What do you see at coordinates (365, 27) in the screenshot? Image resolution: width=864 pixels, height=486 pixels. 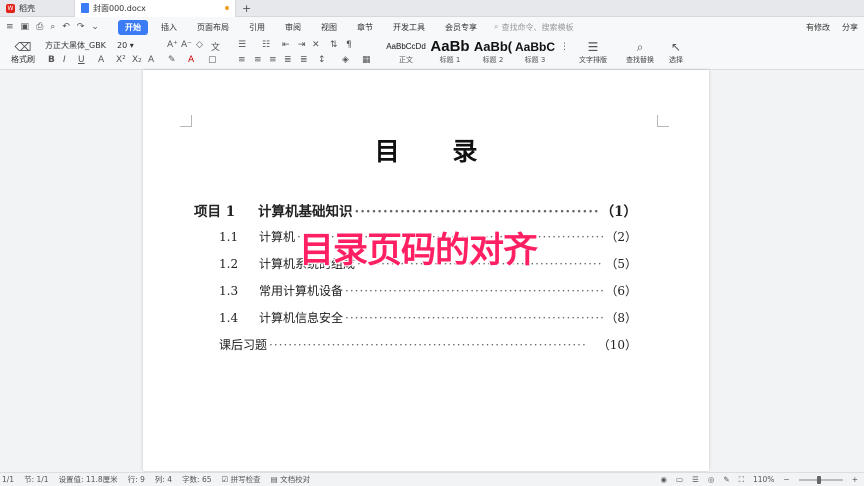 I see `tab-section: 章节` at bounding box center [365, 27].